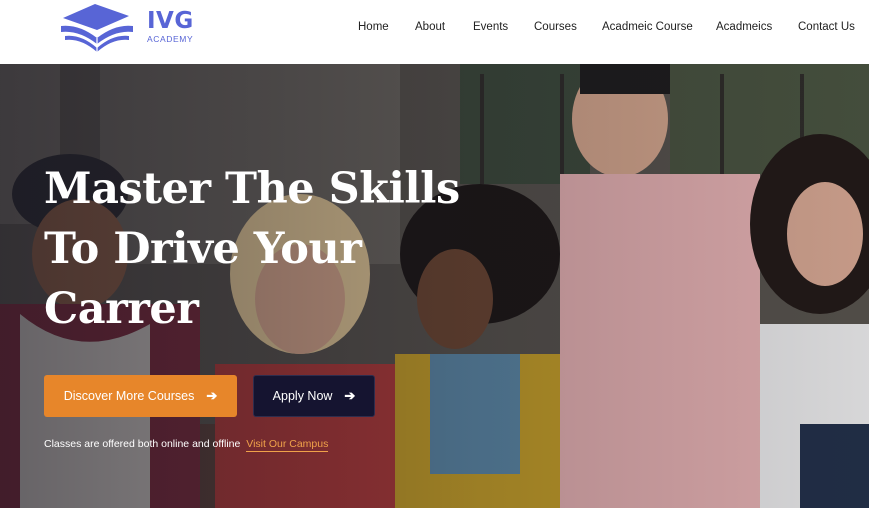 The image size is (869, 508). What do you see at coordinates (430, 27) in the screenshot?
I see `nav-item-about: About` at bounding box center [430, 27].